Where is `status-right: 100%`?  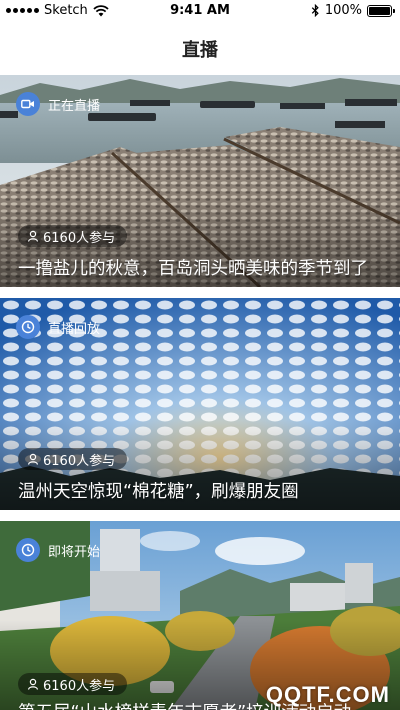
status-right: 100% is located at coordinates (353, 10).